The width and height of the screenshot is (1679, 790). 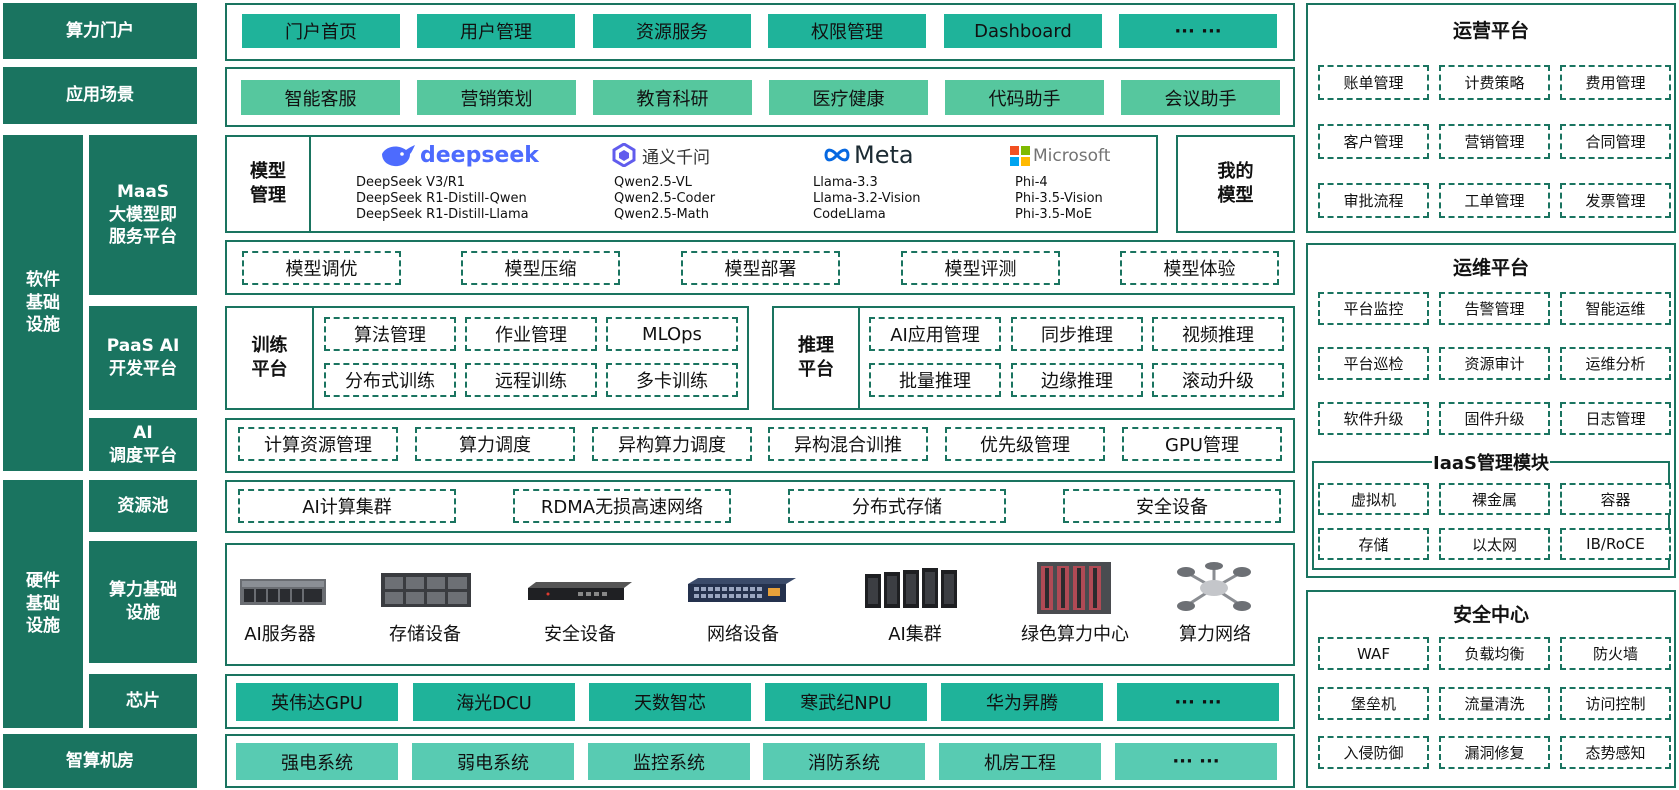 What do you see at coordinates (1200, 97) in the screenshot?
I see `scenario-item-meeting-assistant: 会议助手` at bounding box center [1200, 97].